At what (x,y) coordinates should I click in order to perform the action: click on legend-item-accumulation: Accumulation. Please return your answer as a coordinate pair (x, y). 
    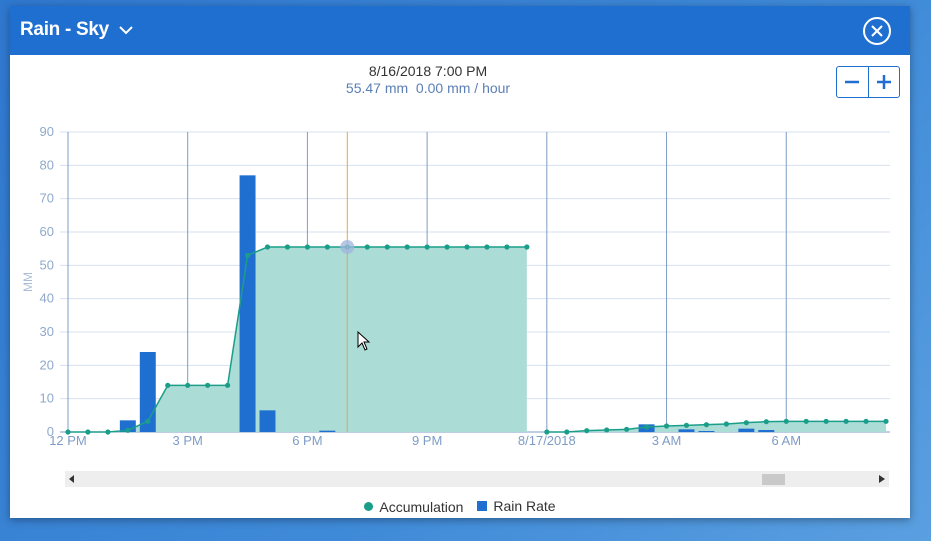
    Looking at the image, I should click on (413, 507).